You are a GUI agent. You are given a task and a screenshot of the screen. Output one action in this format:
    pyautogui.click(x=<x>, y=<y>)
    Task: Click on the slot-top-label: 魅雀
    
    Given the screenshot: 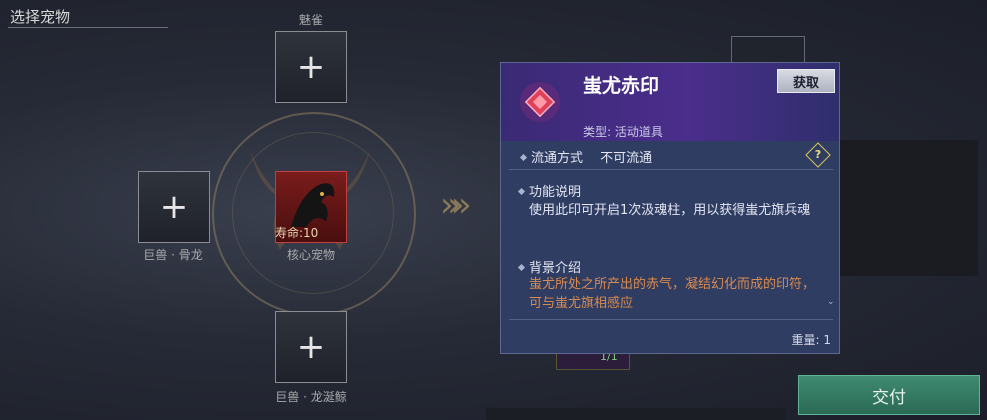 What is the action you would take?
    pyautogui.click(x=310, y=20)
    